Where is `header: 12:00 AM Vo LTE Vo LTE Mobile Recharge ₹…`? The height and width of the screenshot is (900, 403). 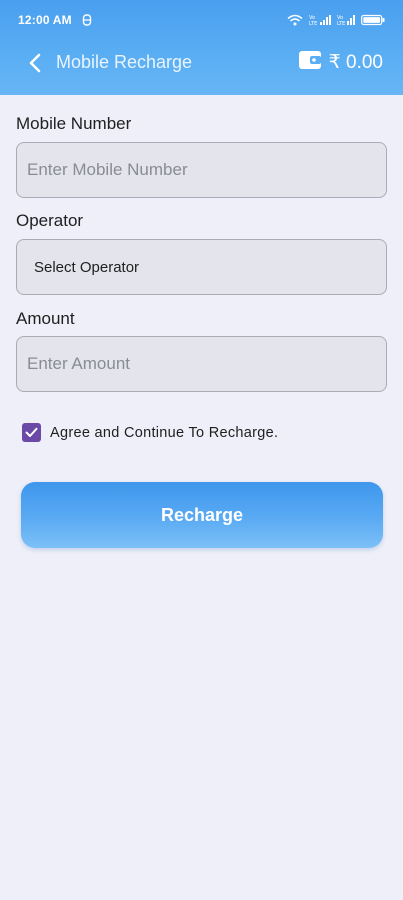 header: 12:00 AM Vo LTE Vo LTE Mobile Recharge ₹… is located at coordinates (201, 47).